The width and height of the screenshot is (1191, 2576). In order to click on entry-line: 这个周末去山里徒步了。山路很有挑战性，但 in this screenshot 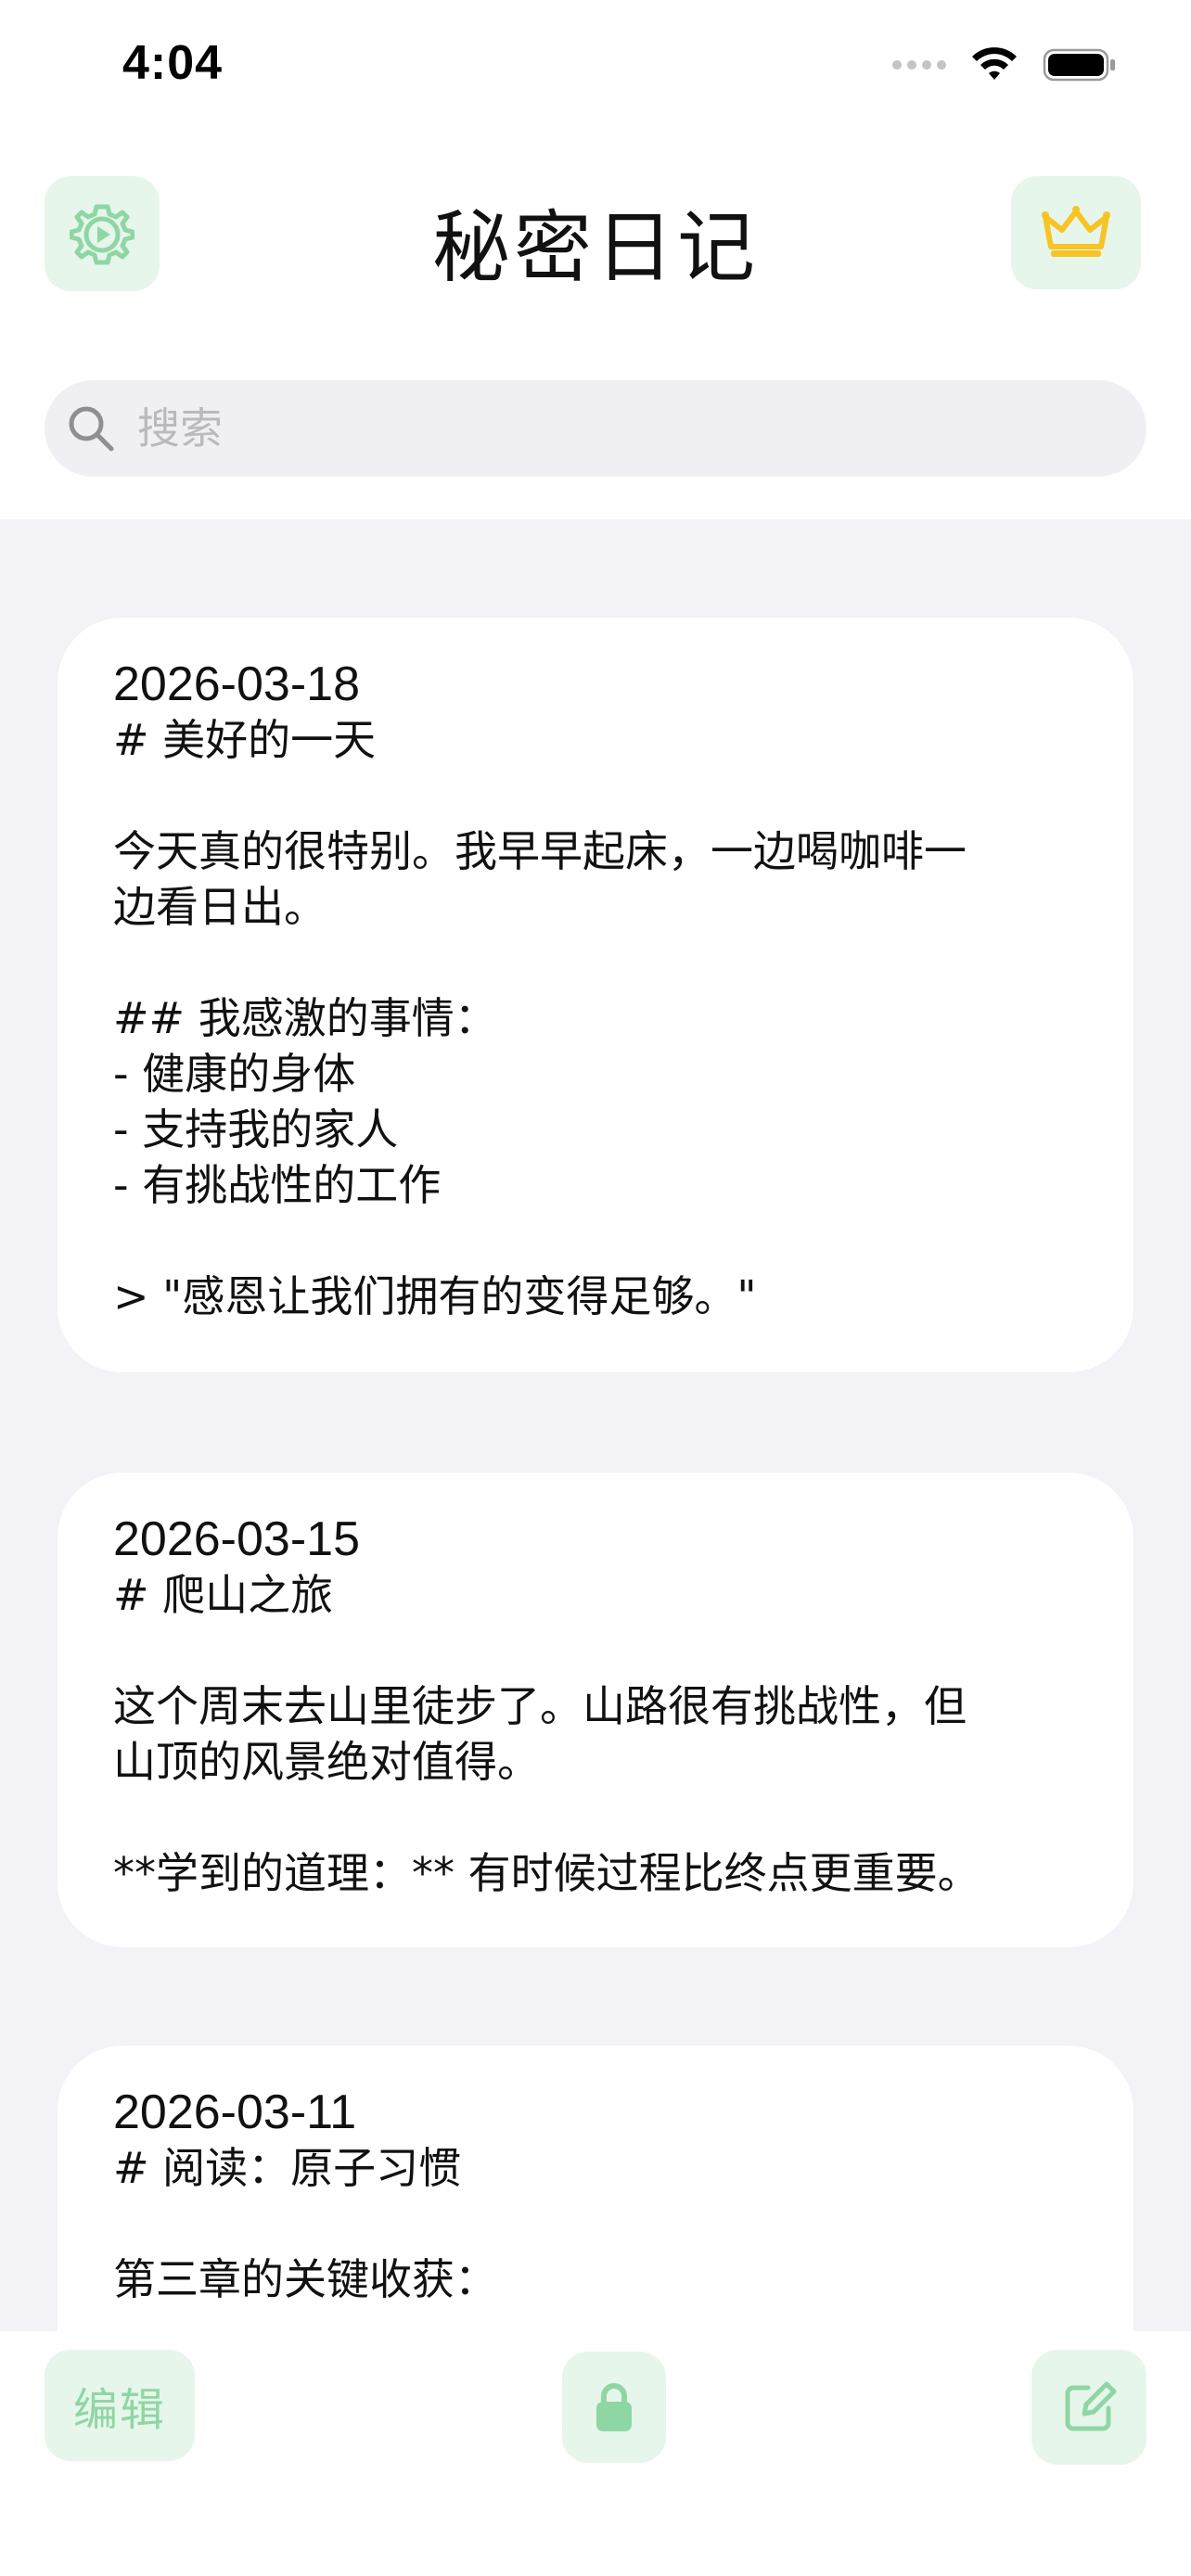, I will do `click(540, 1706)`.